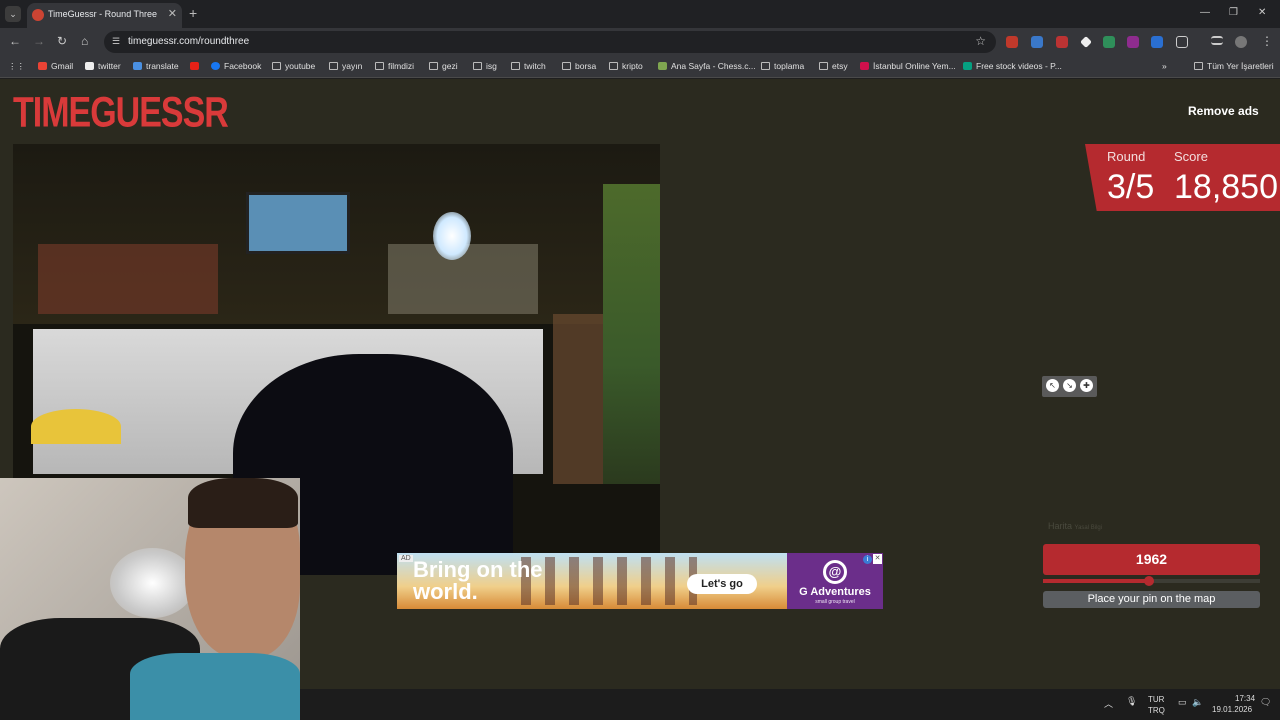 This screenshot has width=1280, height=720. I want to click on extension-adblock-icon, so click(1012, 42).